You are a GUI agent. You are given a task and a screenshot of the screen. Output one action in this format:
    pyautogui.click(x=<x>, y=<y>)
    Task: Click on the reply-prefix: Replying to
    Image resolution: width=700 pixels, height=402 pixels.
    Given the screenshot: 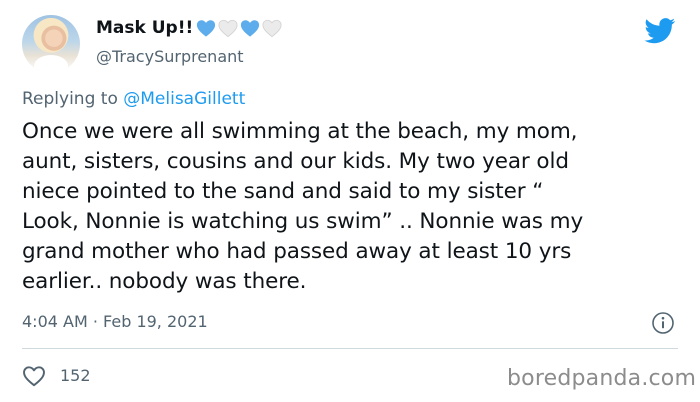 What is the action you would take?
    pyautogui.click(x=70, y=99)
    